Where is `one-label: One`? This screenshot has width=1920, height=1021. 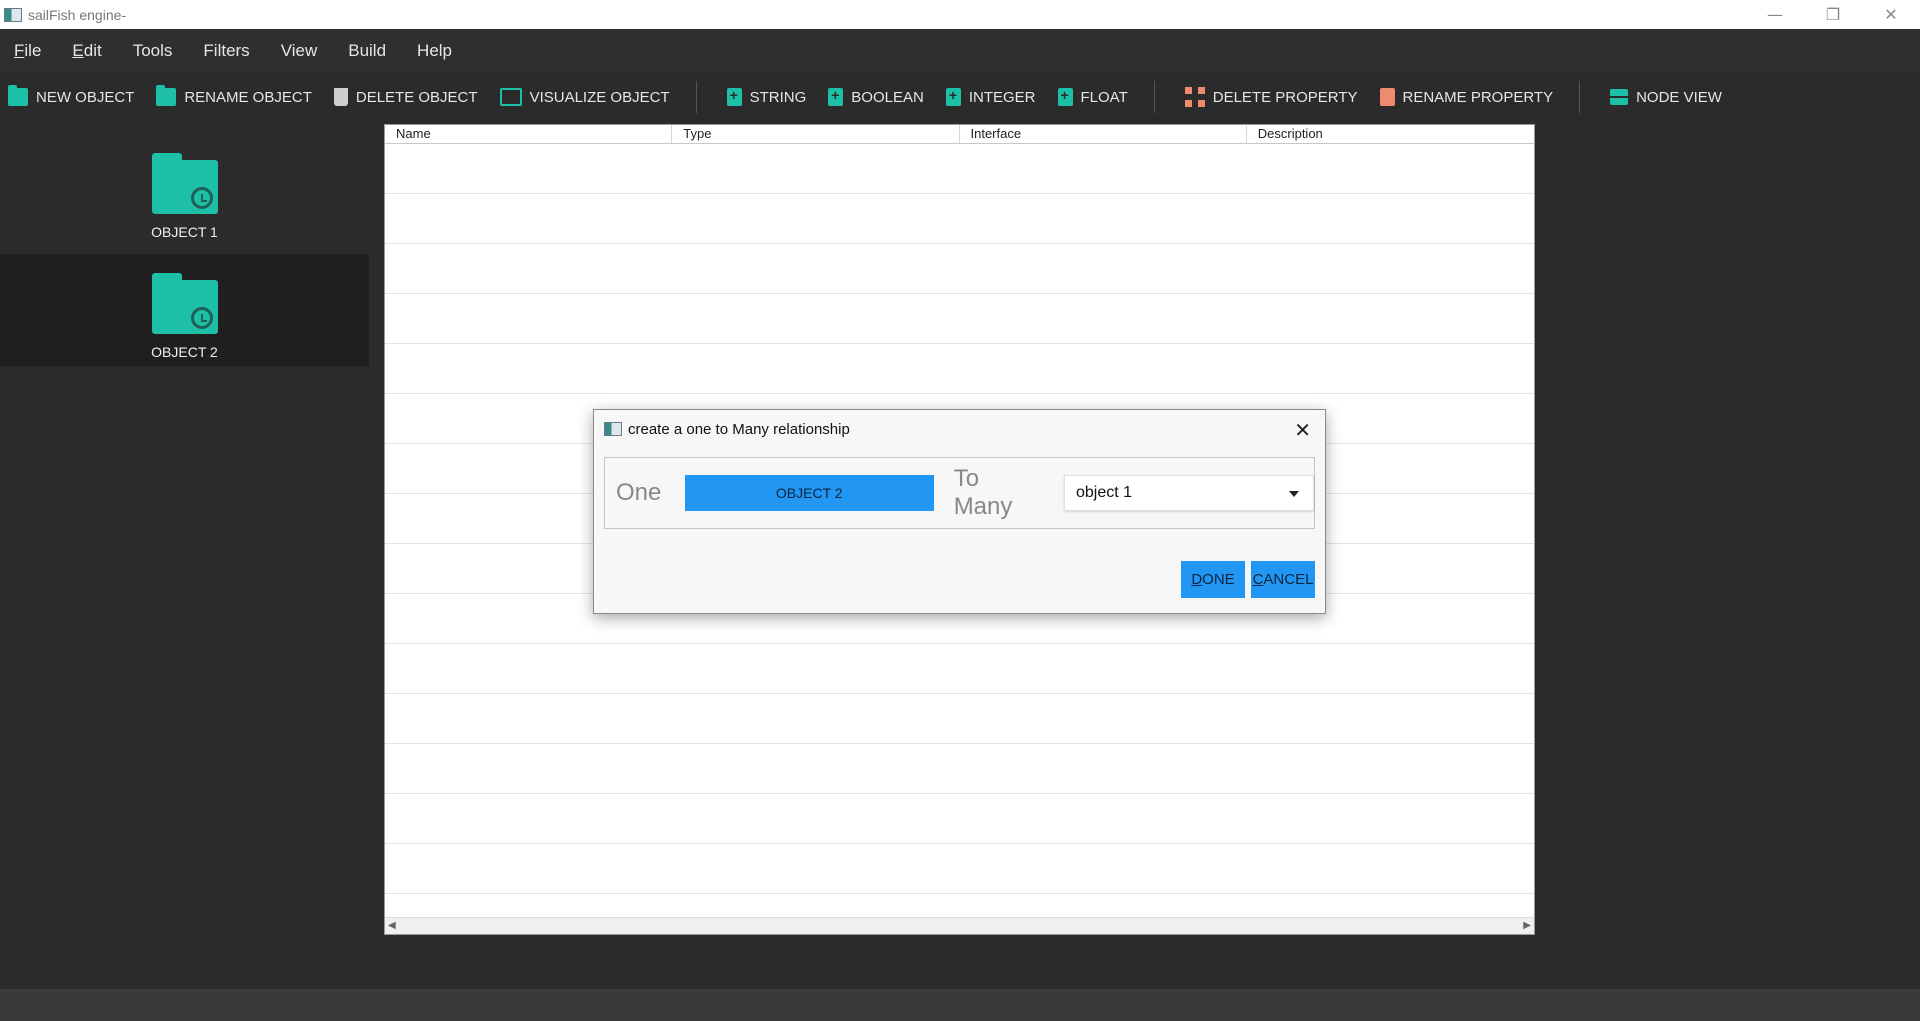 one-label: One is located at coordinates (639, 492).